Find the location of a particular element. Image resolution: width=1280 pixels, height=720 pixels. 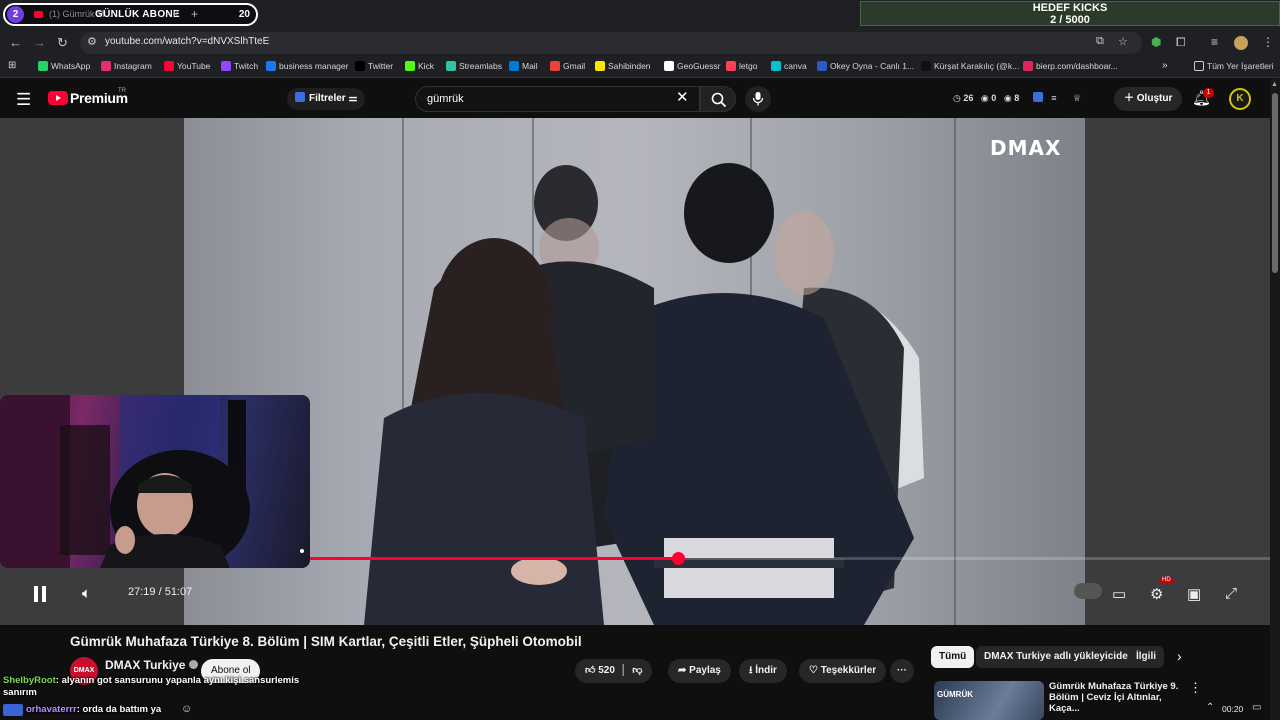

pause-icon is located at coordinates (40, 594).